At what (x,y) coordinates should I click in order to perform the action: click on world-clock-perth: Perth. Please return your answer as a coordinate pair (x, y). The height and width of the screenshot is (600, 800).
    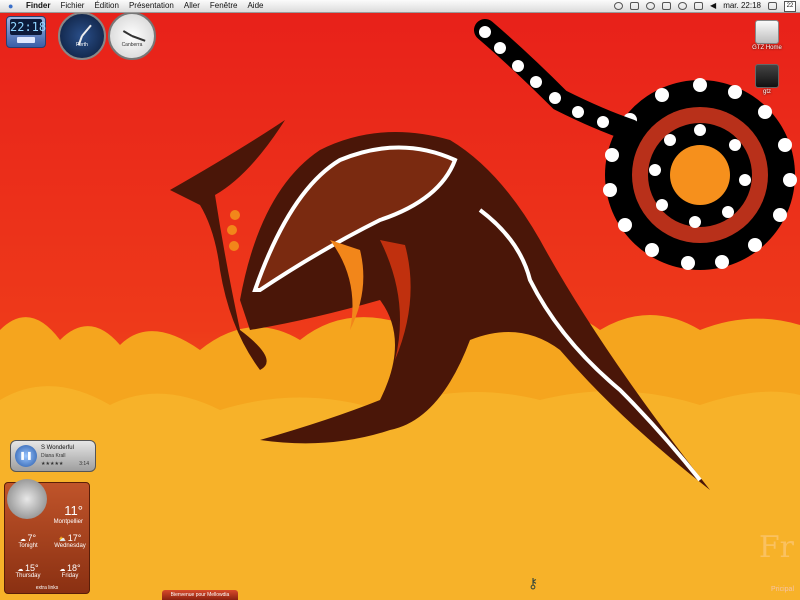
    Looking at the image, I should click on (82, 36).